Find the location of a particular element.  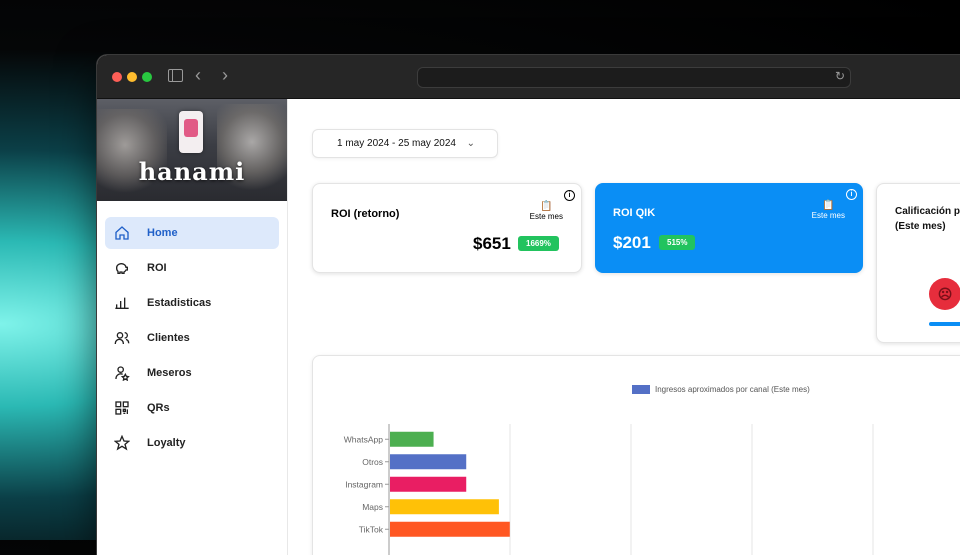

y-tick-label: Maps is located at coordinates (372, 507).